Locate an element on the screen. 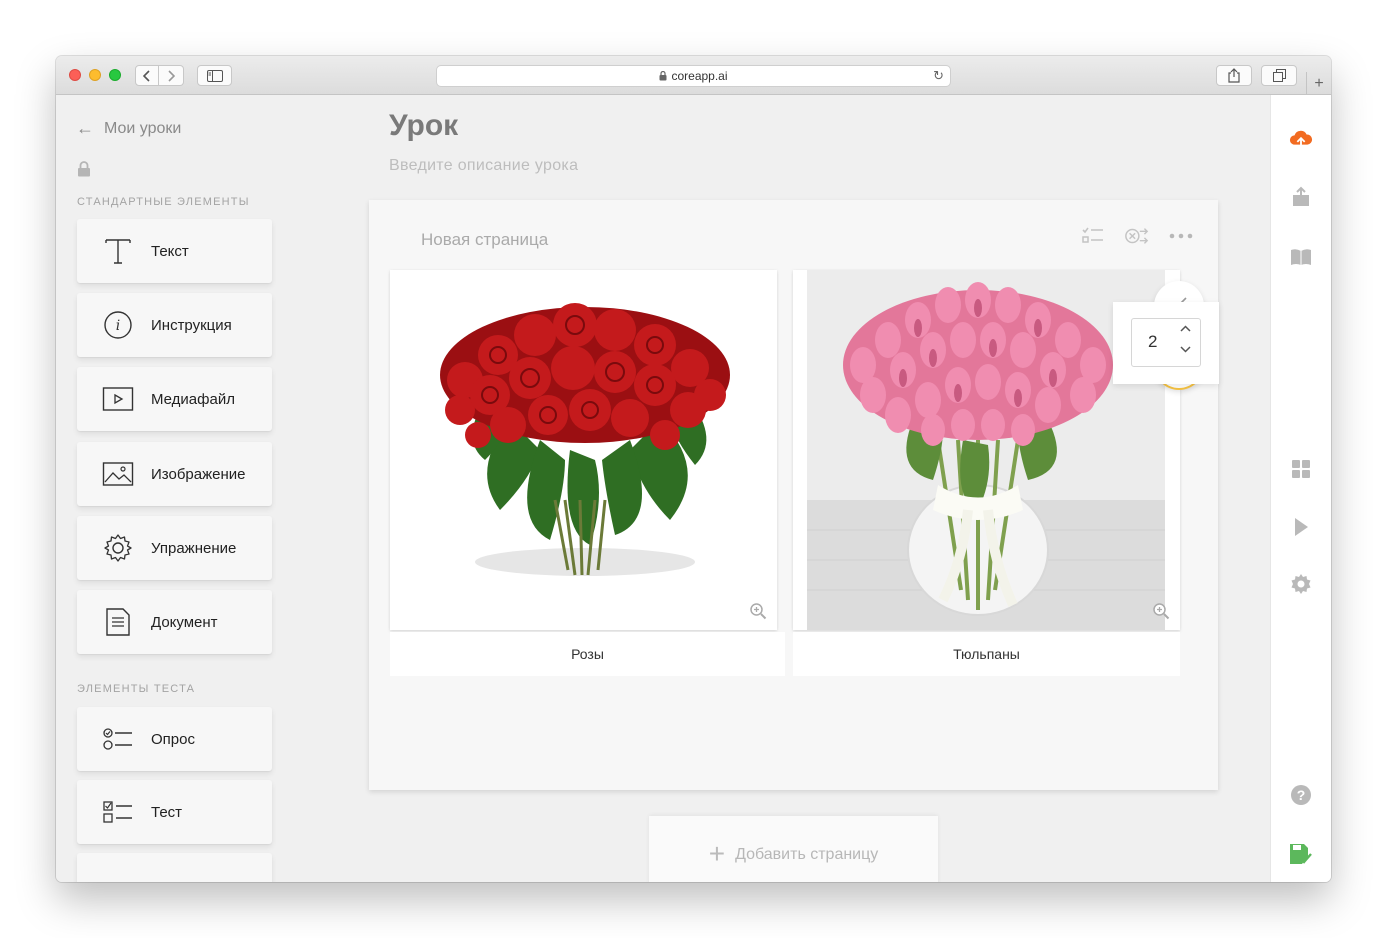 The width and height of the screenshot is (1387, 938). browser-share-button is located at coordinates (1234, 75).